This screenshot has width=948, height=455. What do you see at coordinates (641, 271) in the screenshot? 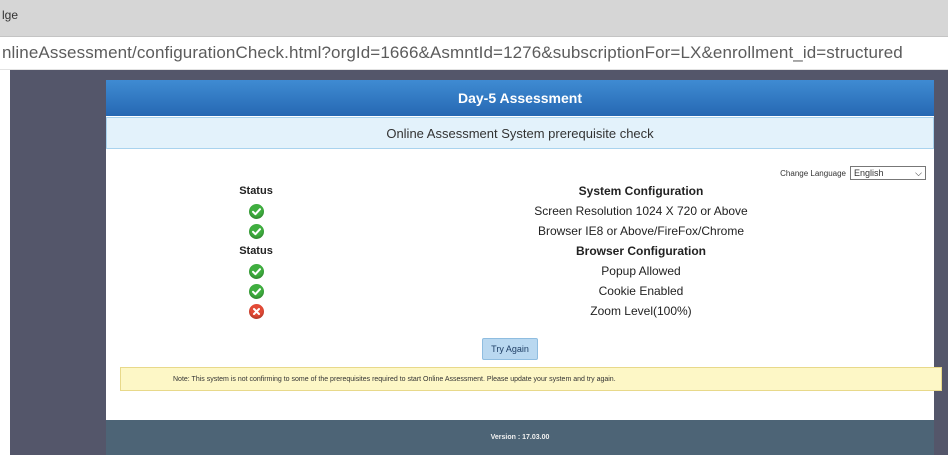
I see `check-label: Popup Allowed` at bounding box center [641, 271].